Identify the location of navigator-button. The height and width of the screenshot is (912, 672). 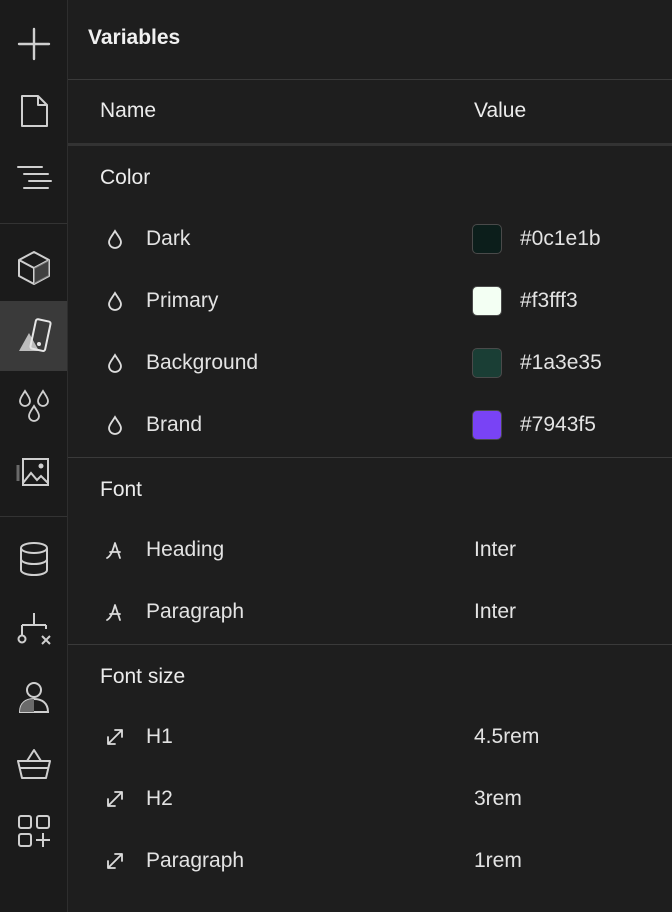
(33, 179).